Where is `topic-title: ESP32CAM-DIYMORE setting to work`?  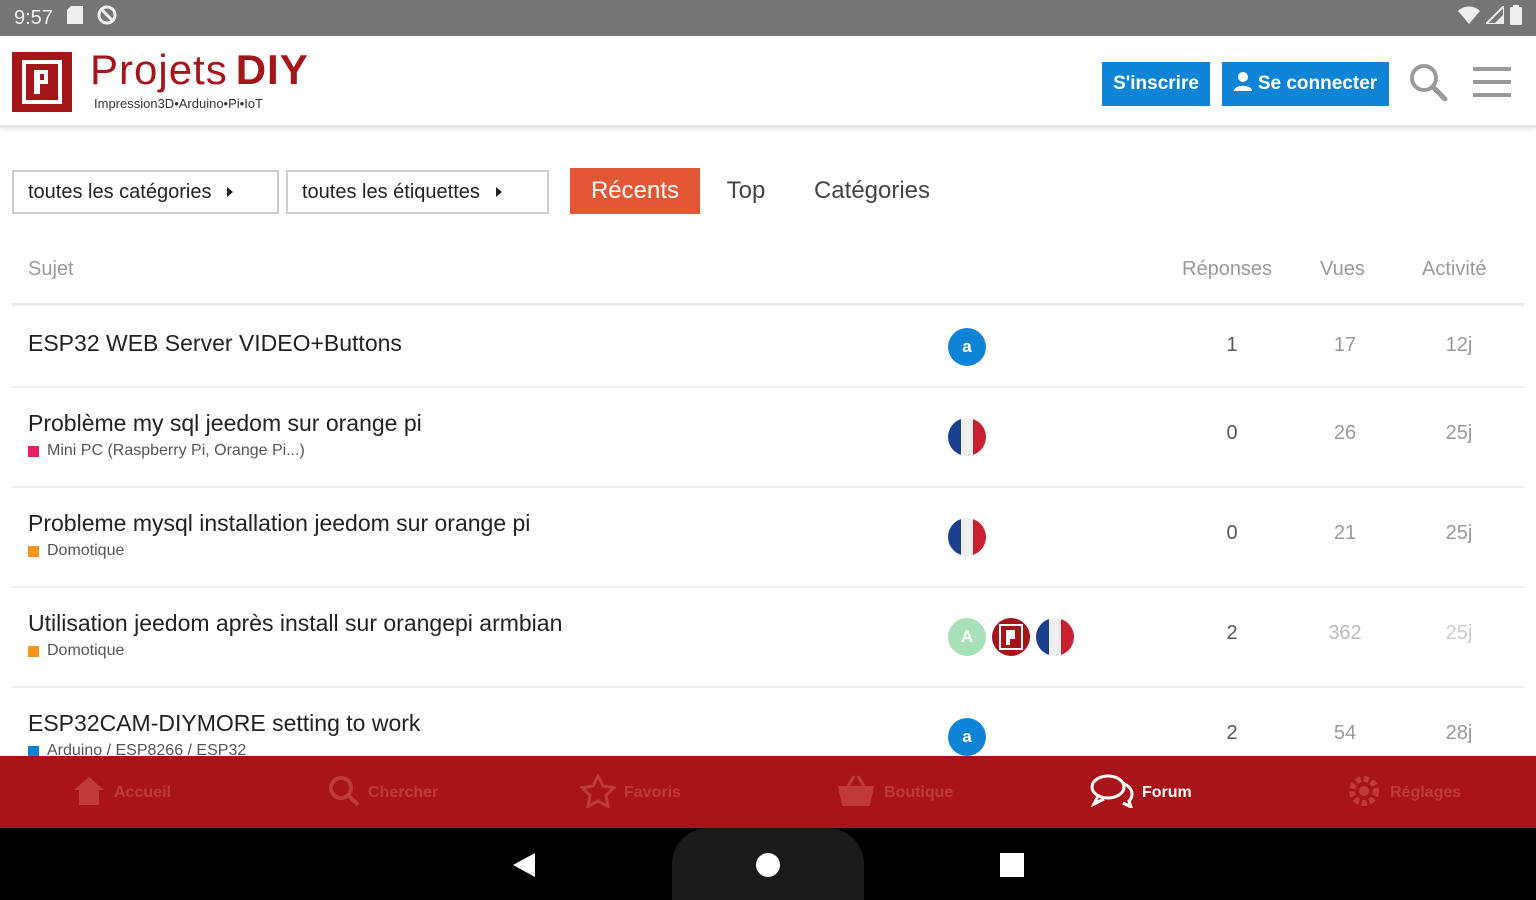
topic-title: ESP32CAM-DIYMORE setting to work is located at coordinates (224, 723).